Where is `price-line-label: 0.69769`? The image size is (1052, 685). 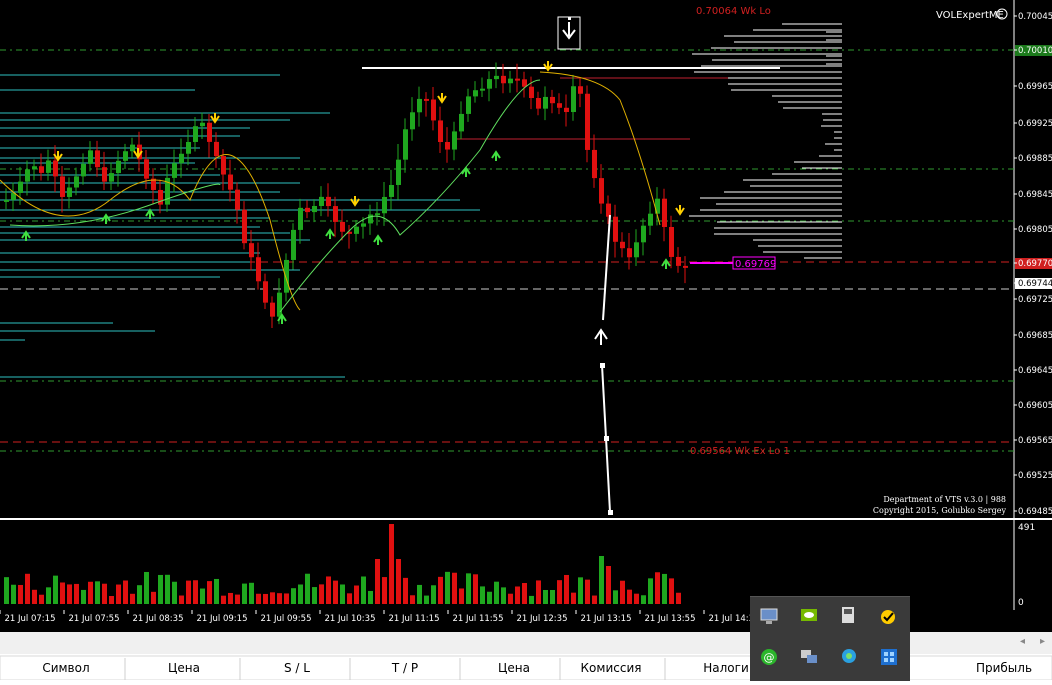
price-line-label: 0.69769 is located at coordinates (755, 264).